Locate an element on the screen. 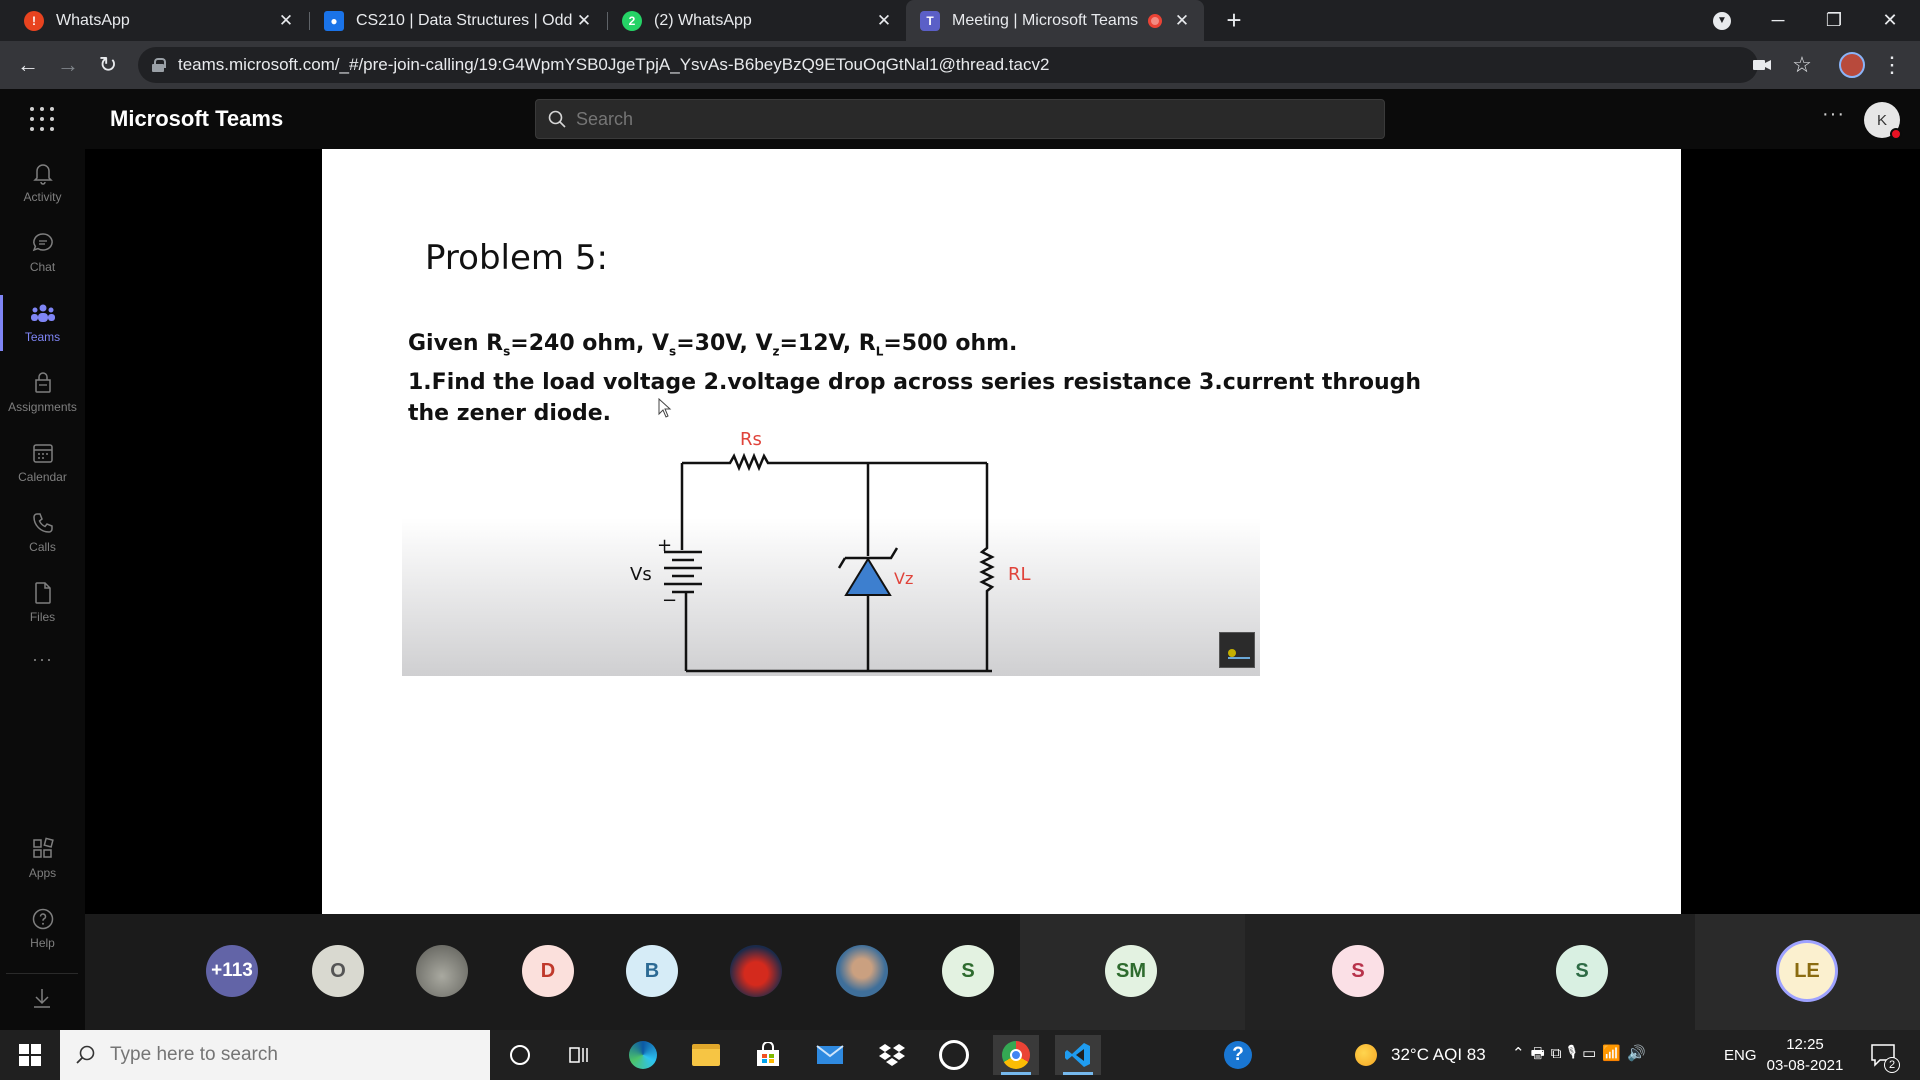 This screenshot has width=1920, height=1080. app-launcher-icon is located at coordinates (42, 119).